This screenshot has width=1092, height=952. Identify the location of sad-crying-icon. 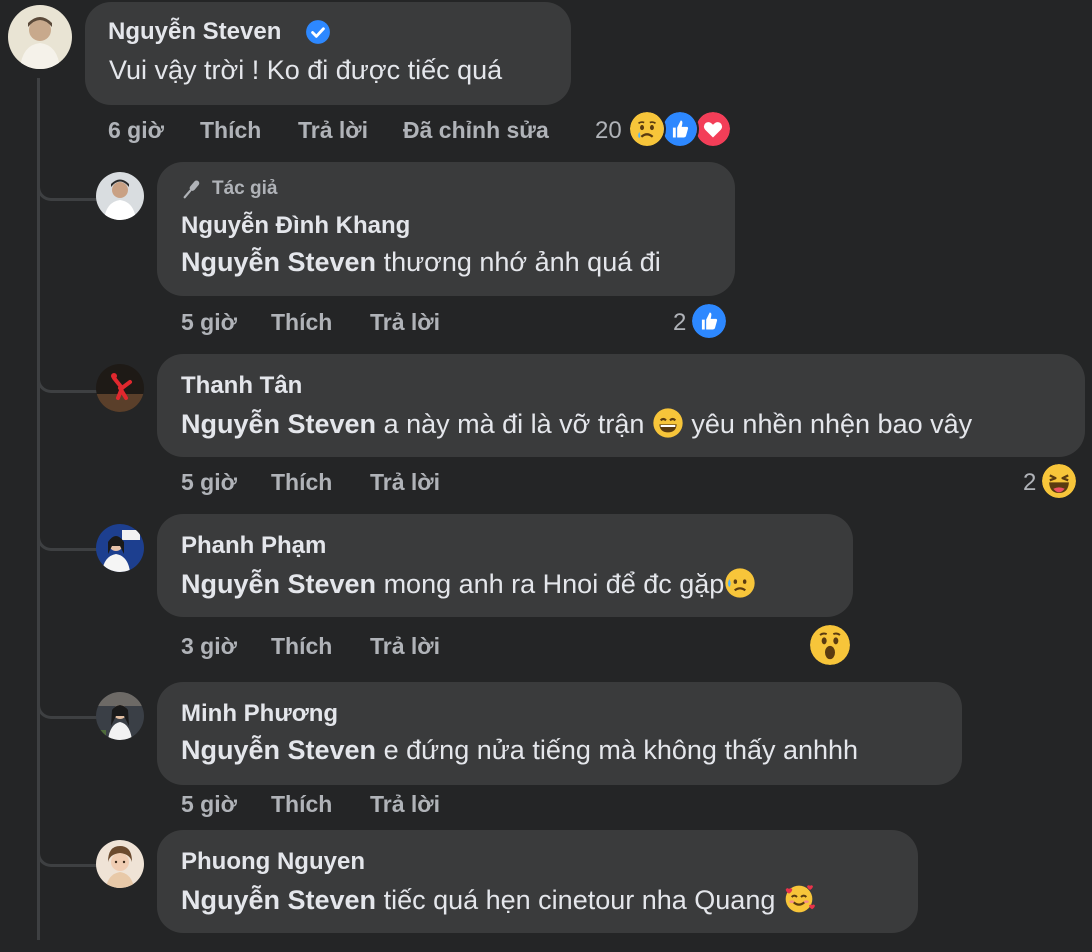
(647, 129).